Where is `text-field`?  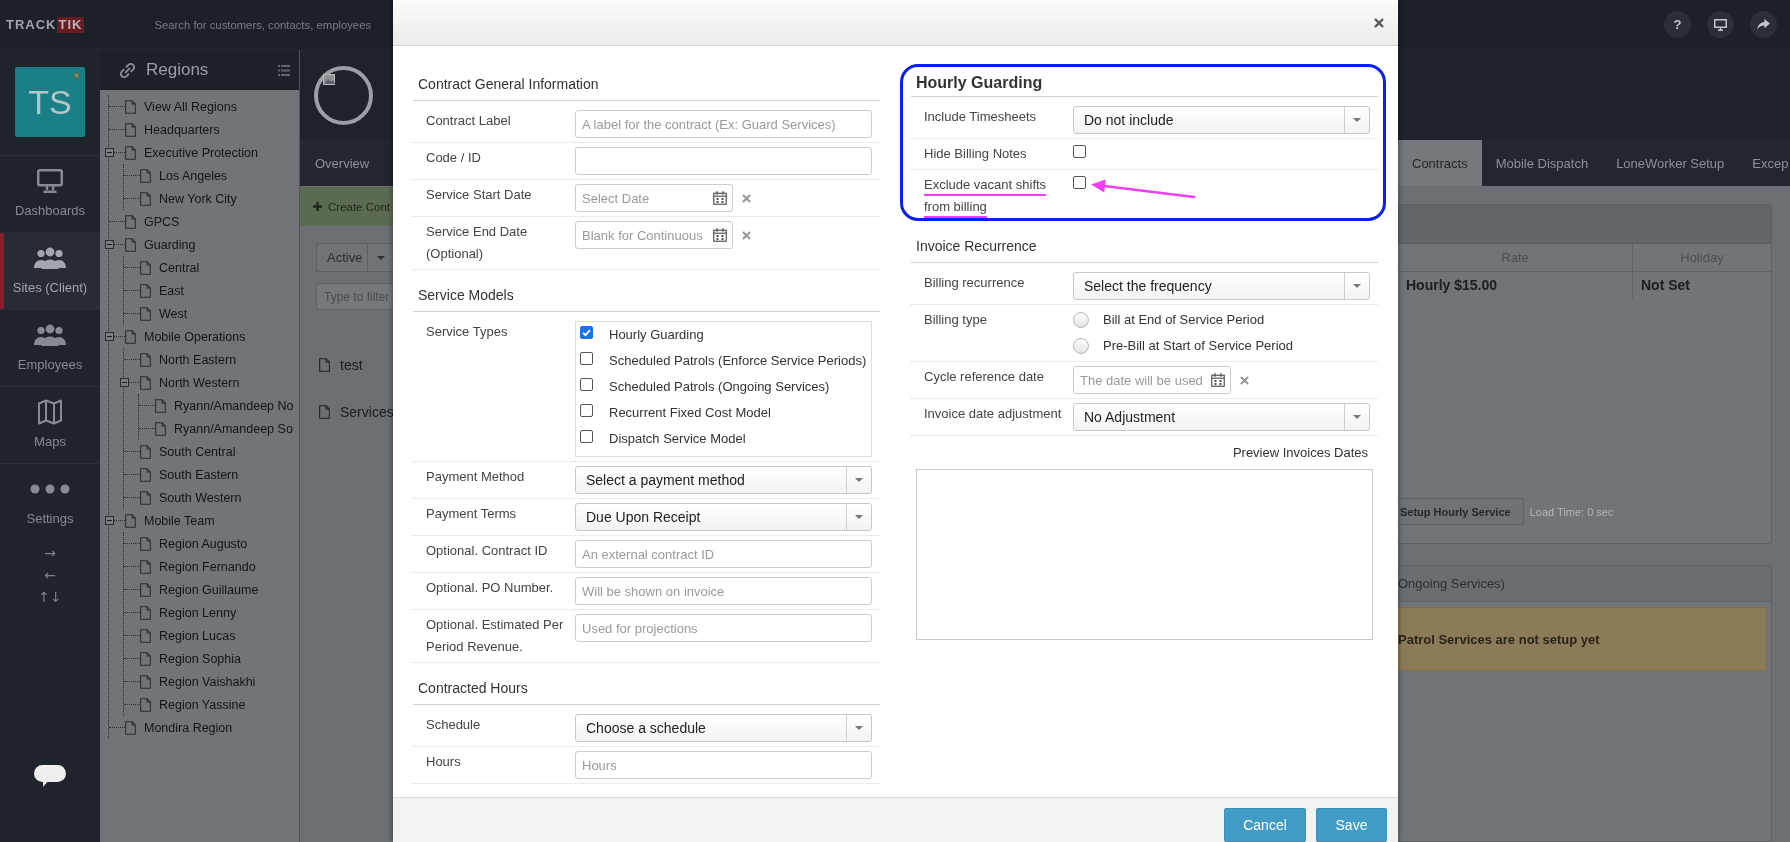 text-field is located at coordinates (723, 161).